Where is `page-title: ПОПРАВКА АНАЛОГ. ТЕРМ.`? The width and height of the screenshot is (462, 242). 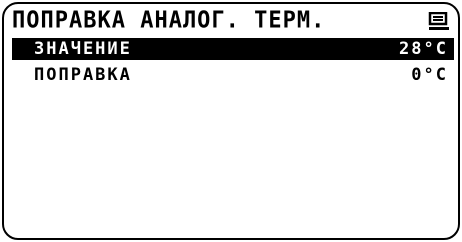 page-title: ПОПРАВКА АНАЛОГ. ТЕРМ. is located at coordinates (169, 20).